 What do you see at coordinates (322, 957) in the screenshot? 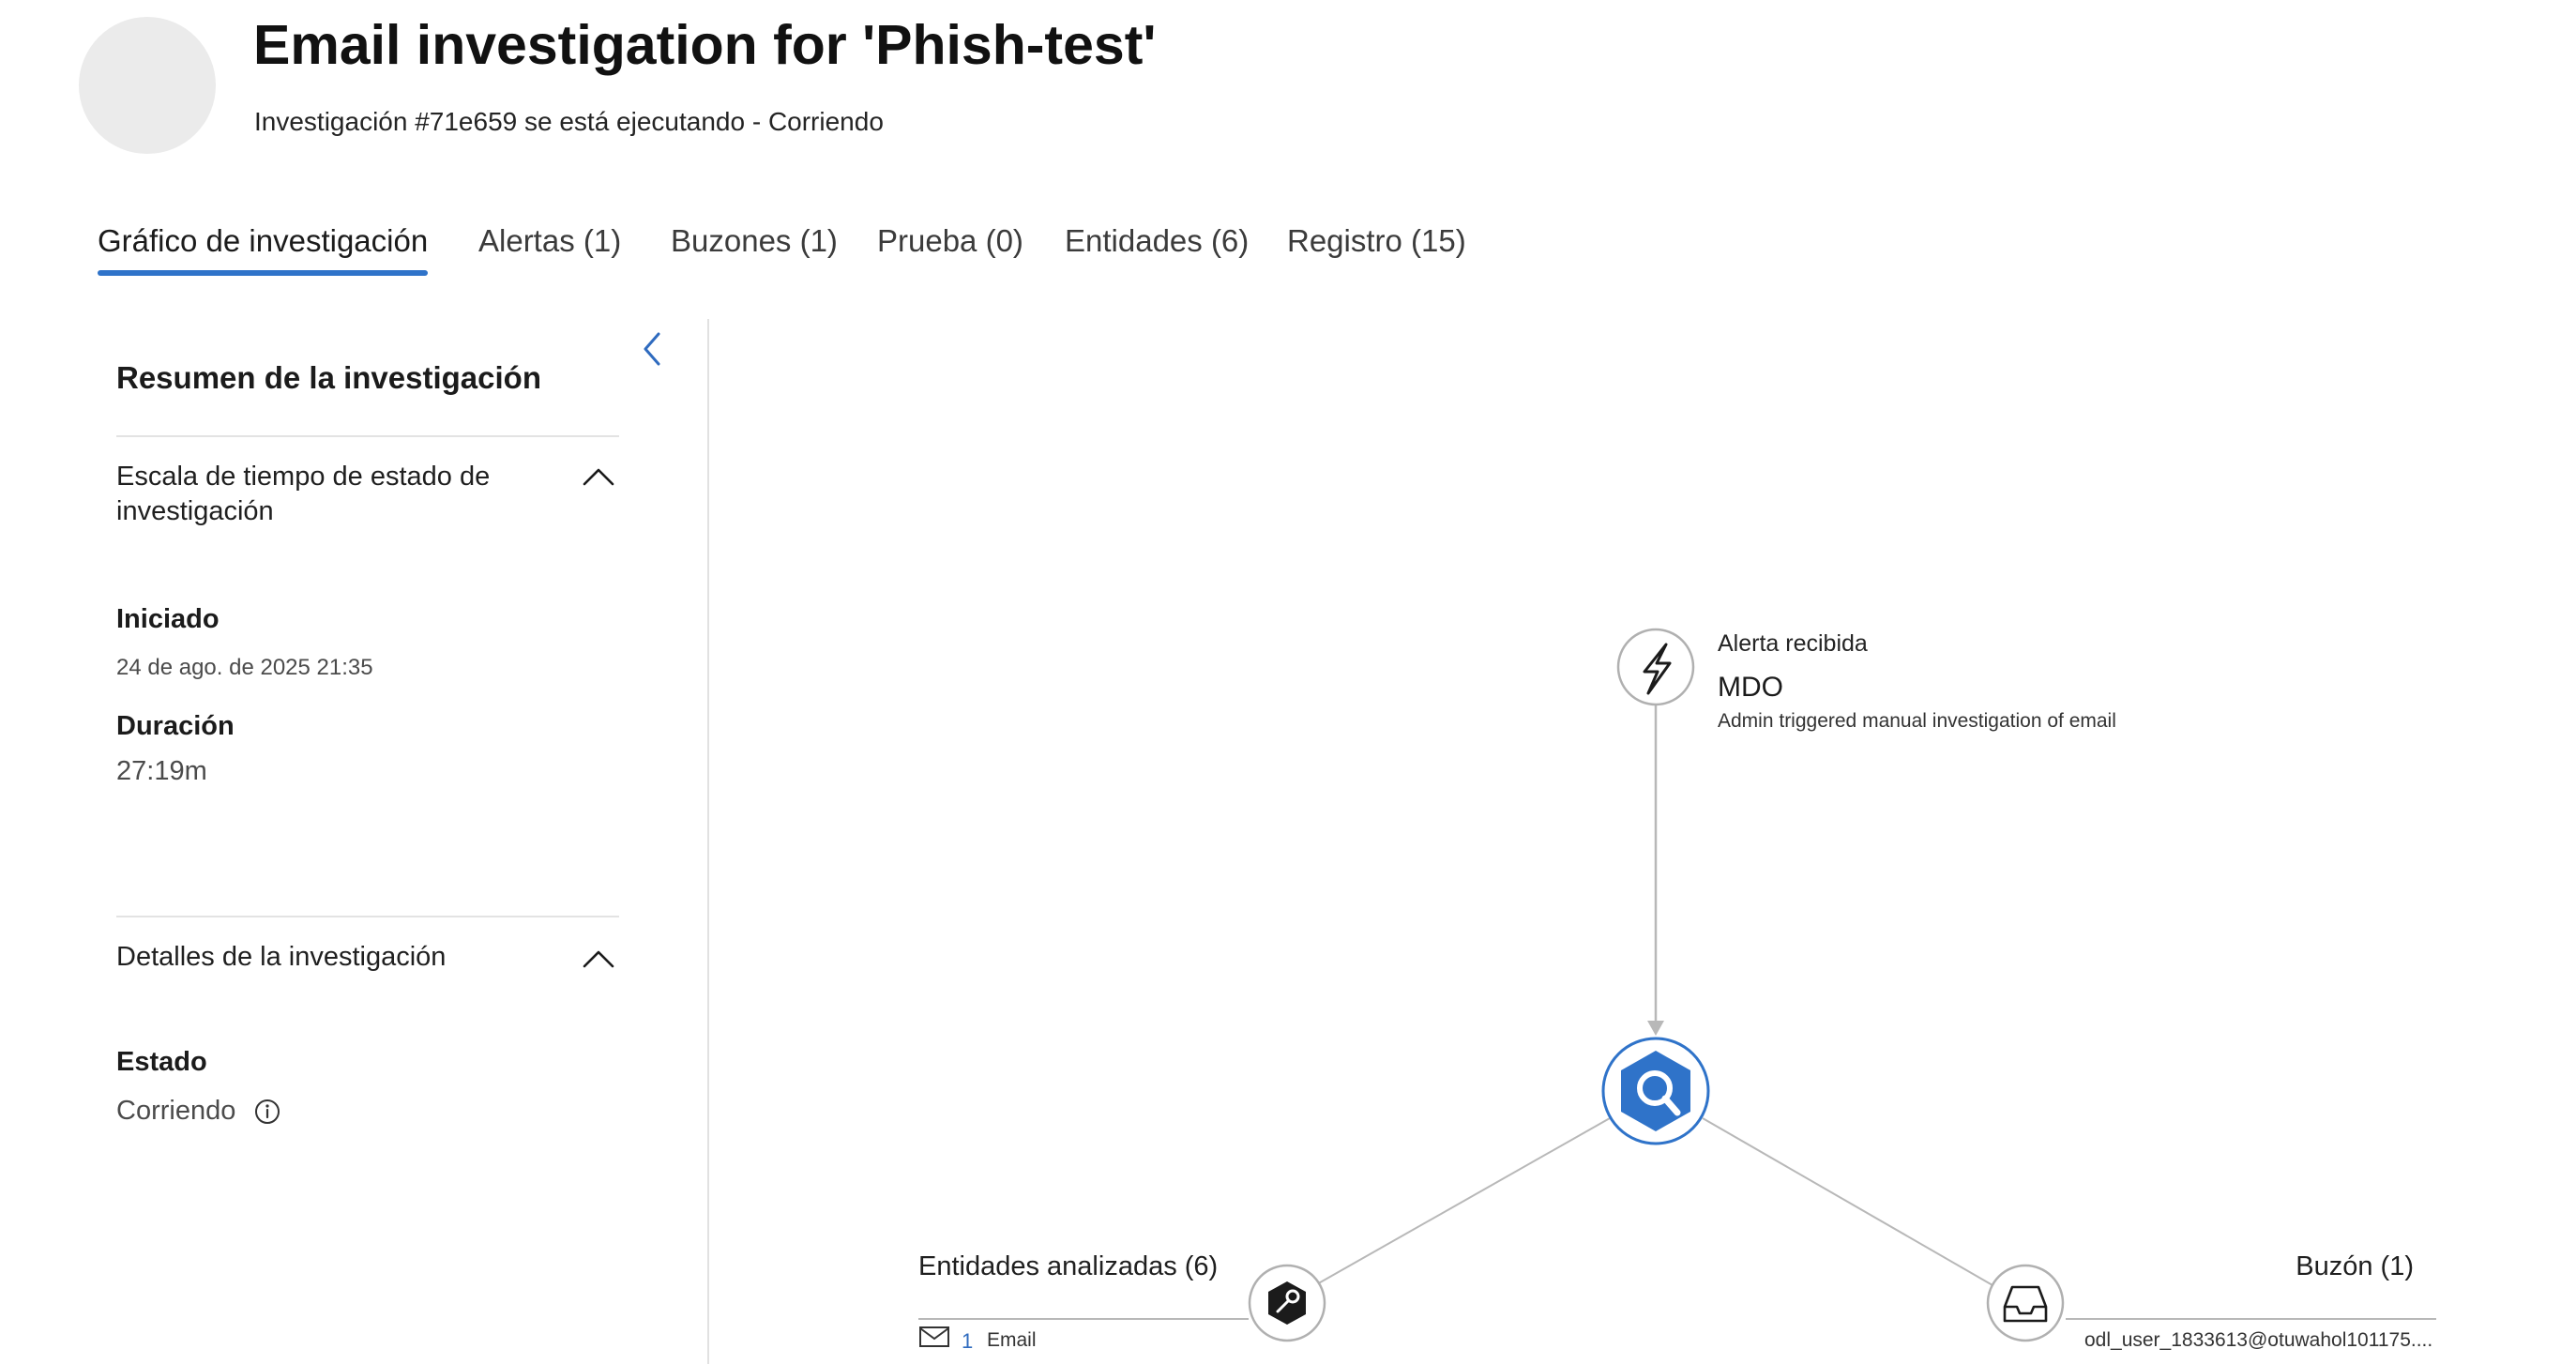
I see `details-section-header: Detalles de la investigación` at bounding box center [322, 957].